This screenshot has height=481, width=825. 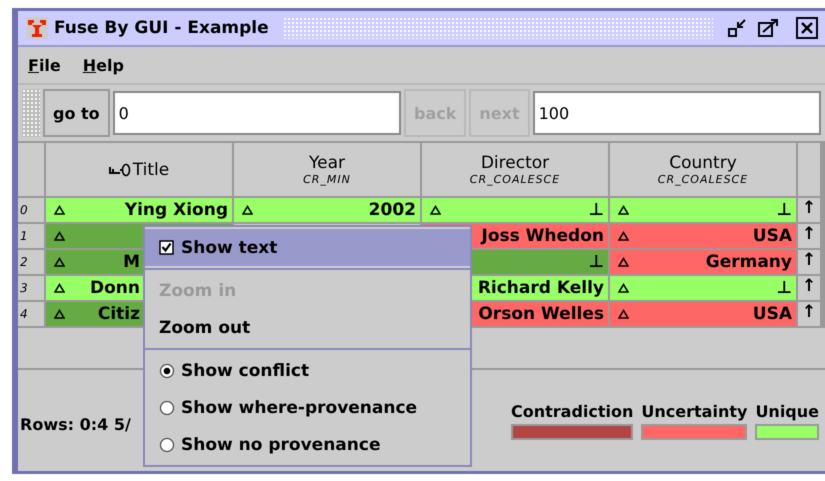 What do you see at coordinates (515, 169) in the screenshot?
I see `column-header: Director CR_COALESCE` at bounding box center [515, 169].